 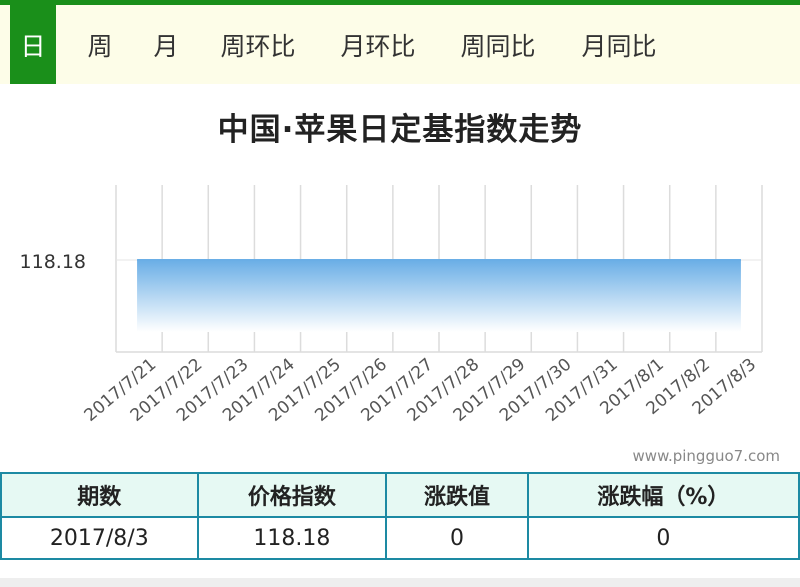 What do you see at coordinates (292, 495) in the screenshot?
I see `col-price-index: 价格指数` at bounding box center [292, 495].